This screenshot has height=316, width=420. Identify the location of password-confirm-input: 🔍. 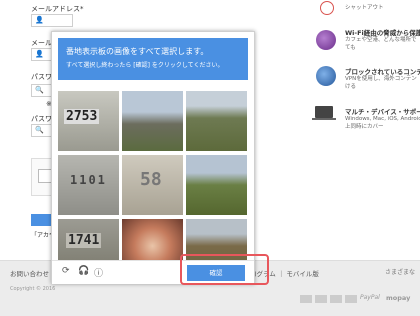
(42, 130).